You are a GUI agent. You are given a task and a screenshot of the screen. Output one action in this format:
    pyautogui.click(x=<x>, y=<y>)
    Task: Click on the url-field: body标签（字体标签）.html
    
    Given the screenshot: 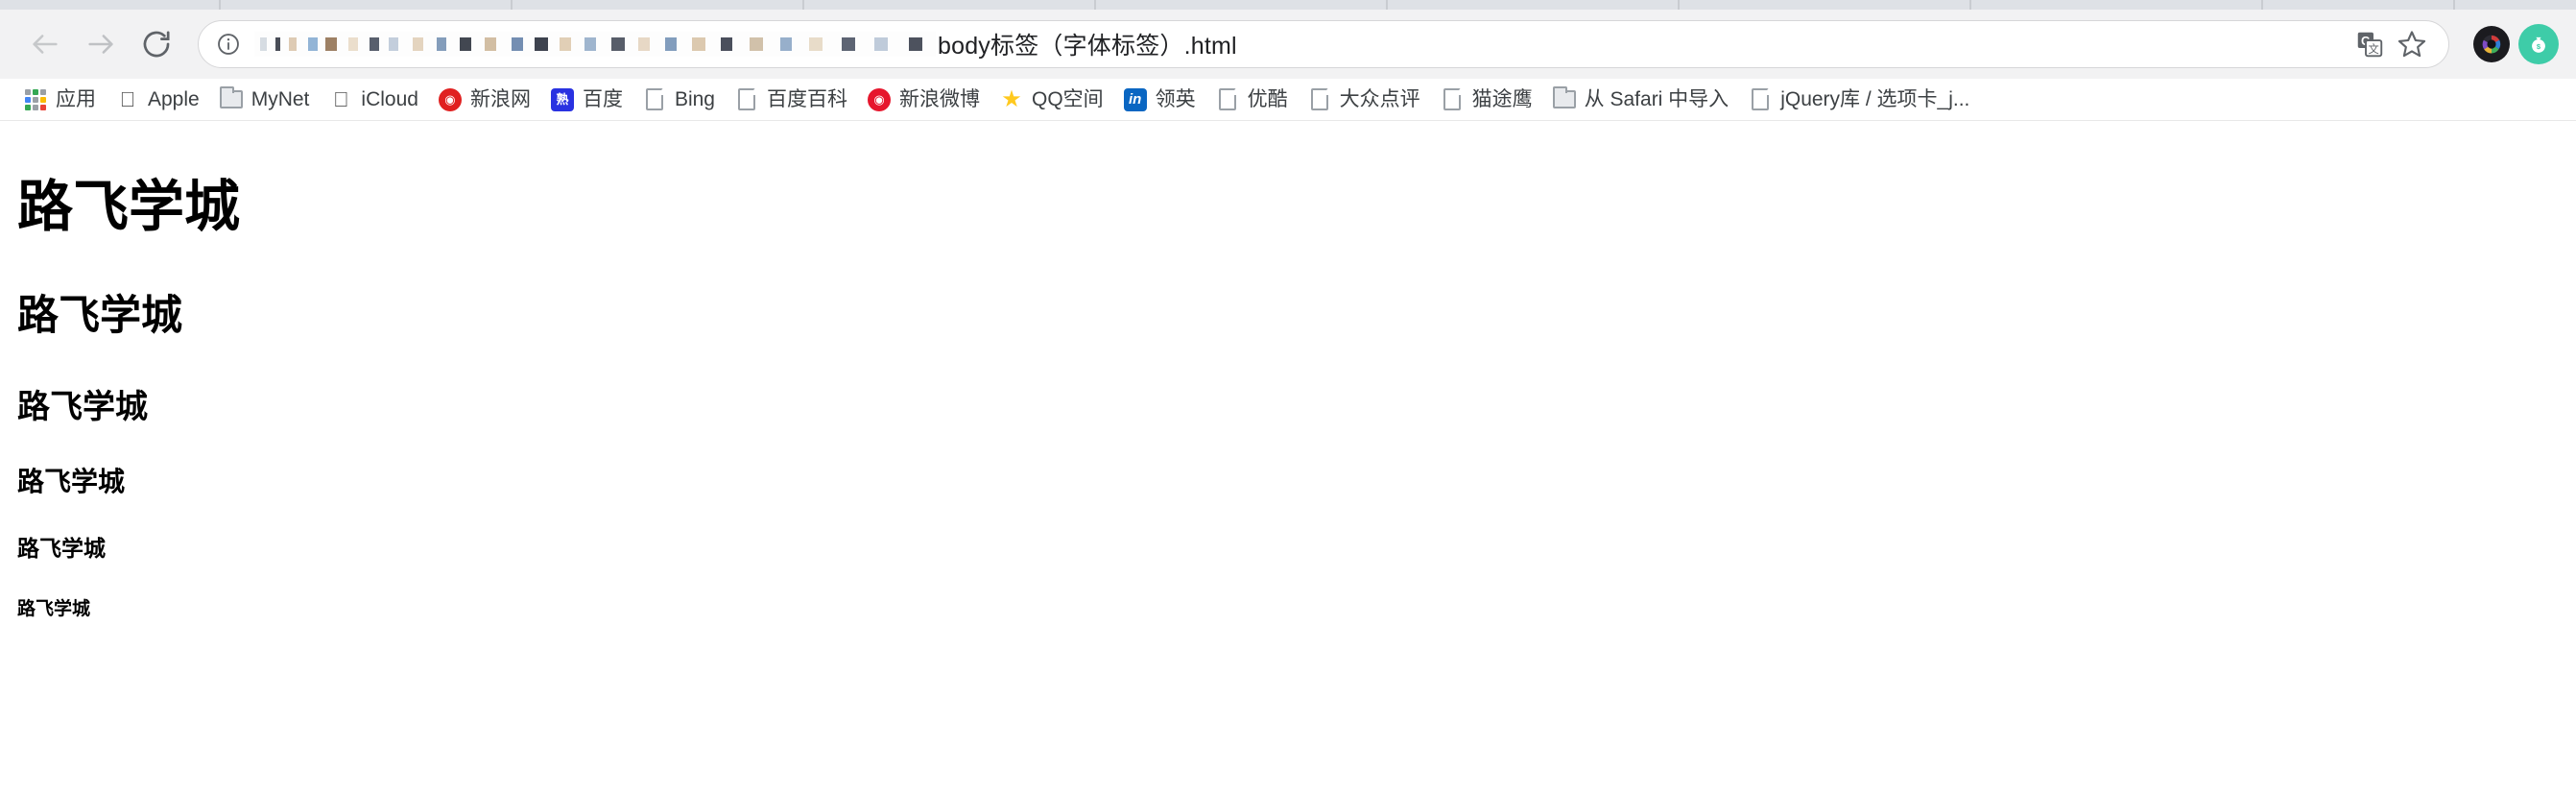 What is the action you would take?
    pyautogui.click(x=1301, y=44)
    